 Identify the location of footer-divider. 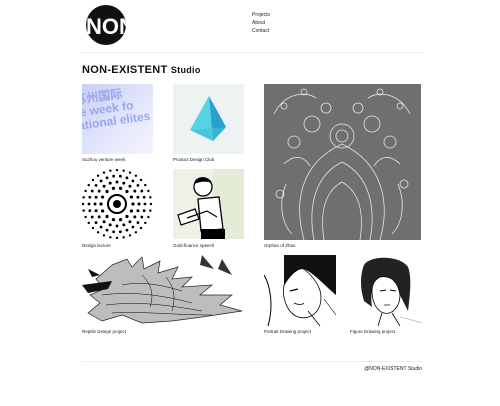
(252, 361).